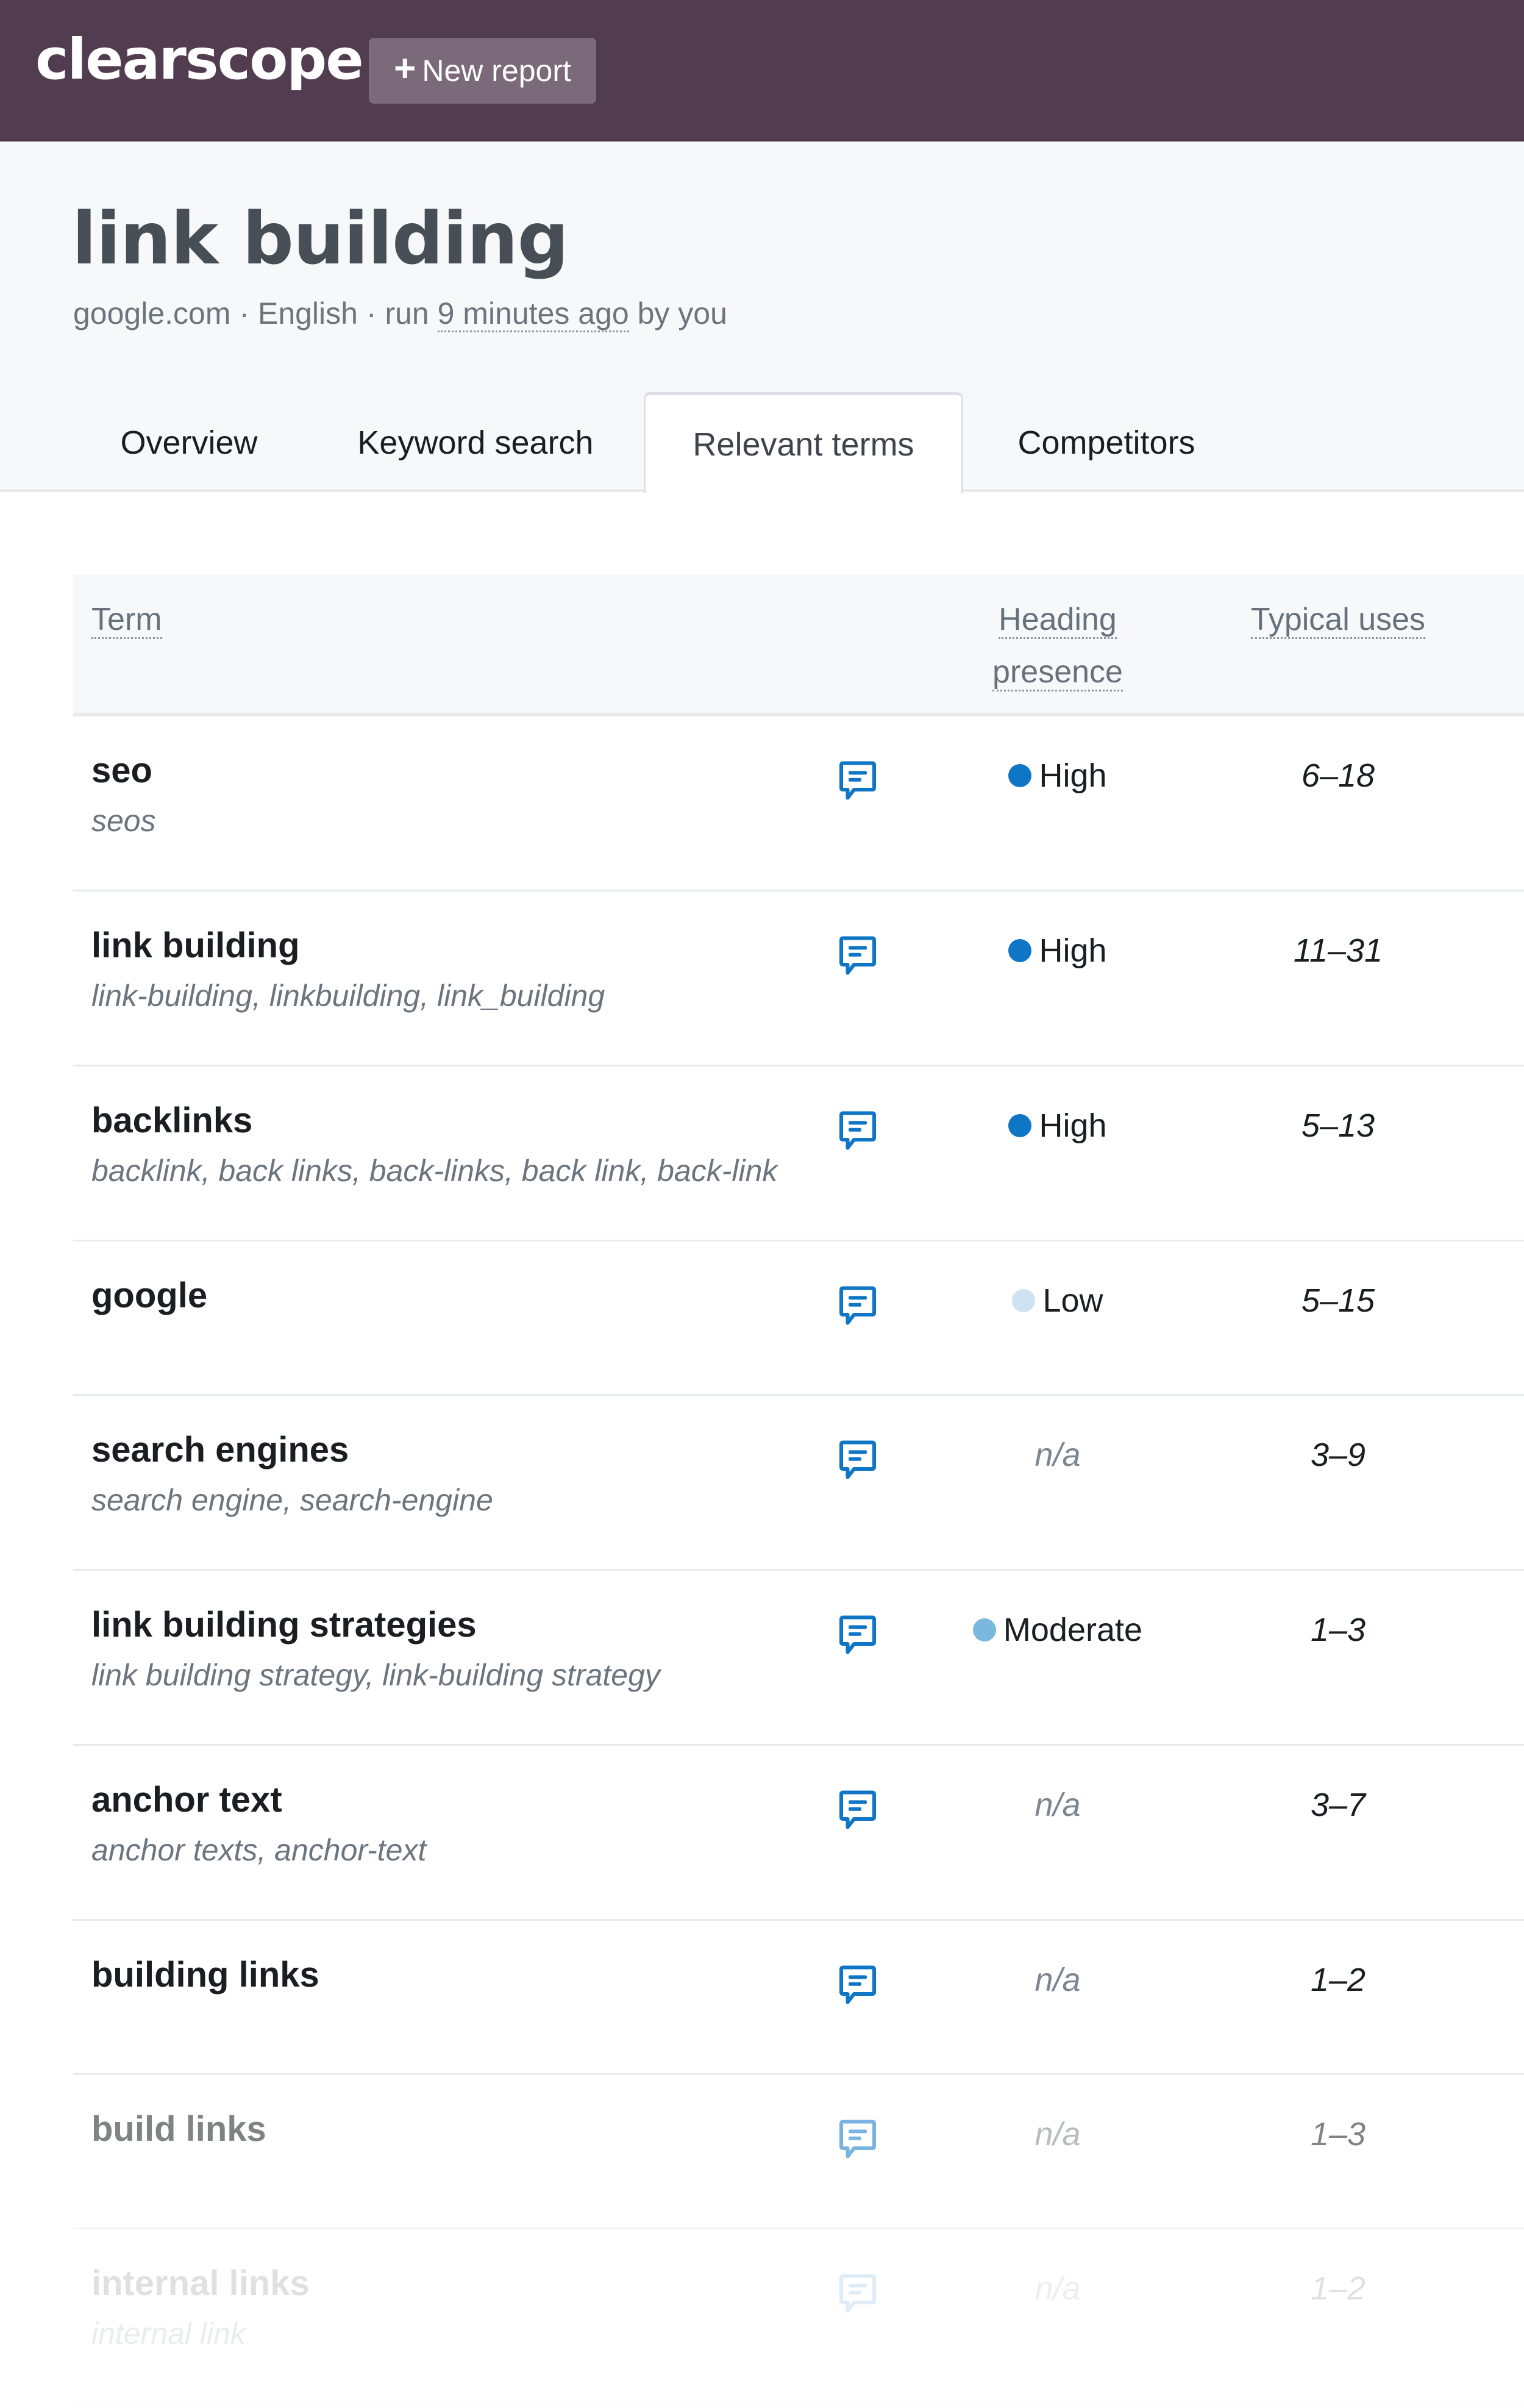 The height and width of the screenshot is (2408, 1524). What do you see at coordinates (284, 1625) in the screenshot?
I see `term-name: link building strategies` at bounding box center [284, 1625].